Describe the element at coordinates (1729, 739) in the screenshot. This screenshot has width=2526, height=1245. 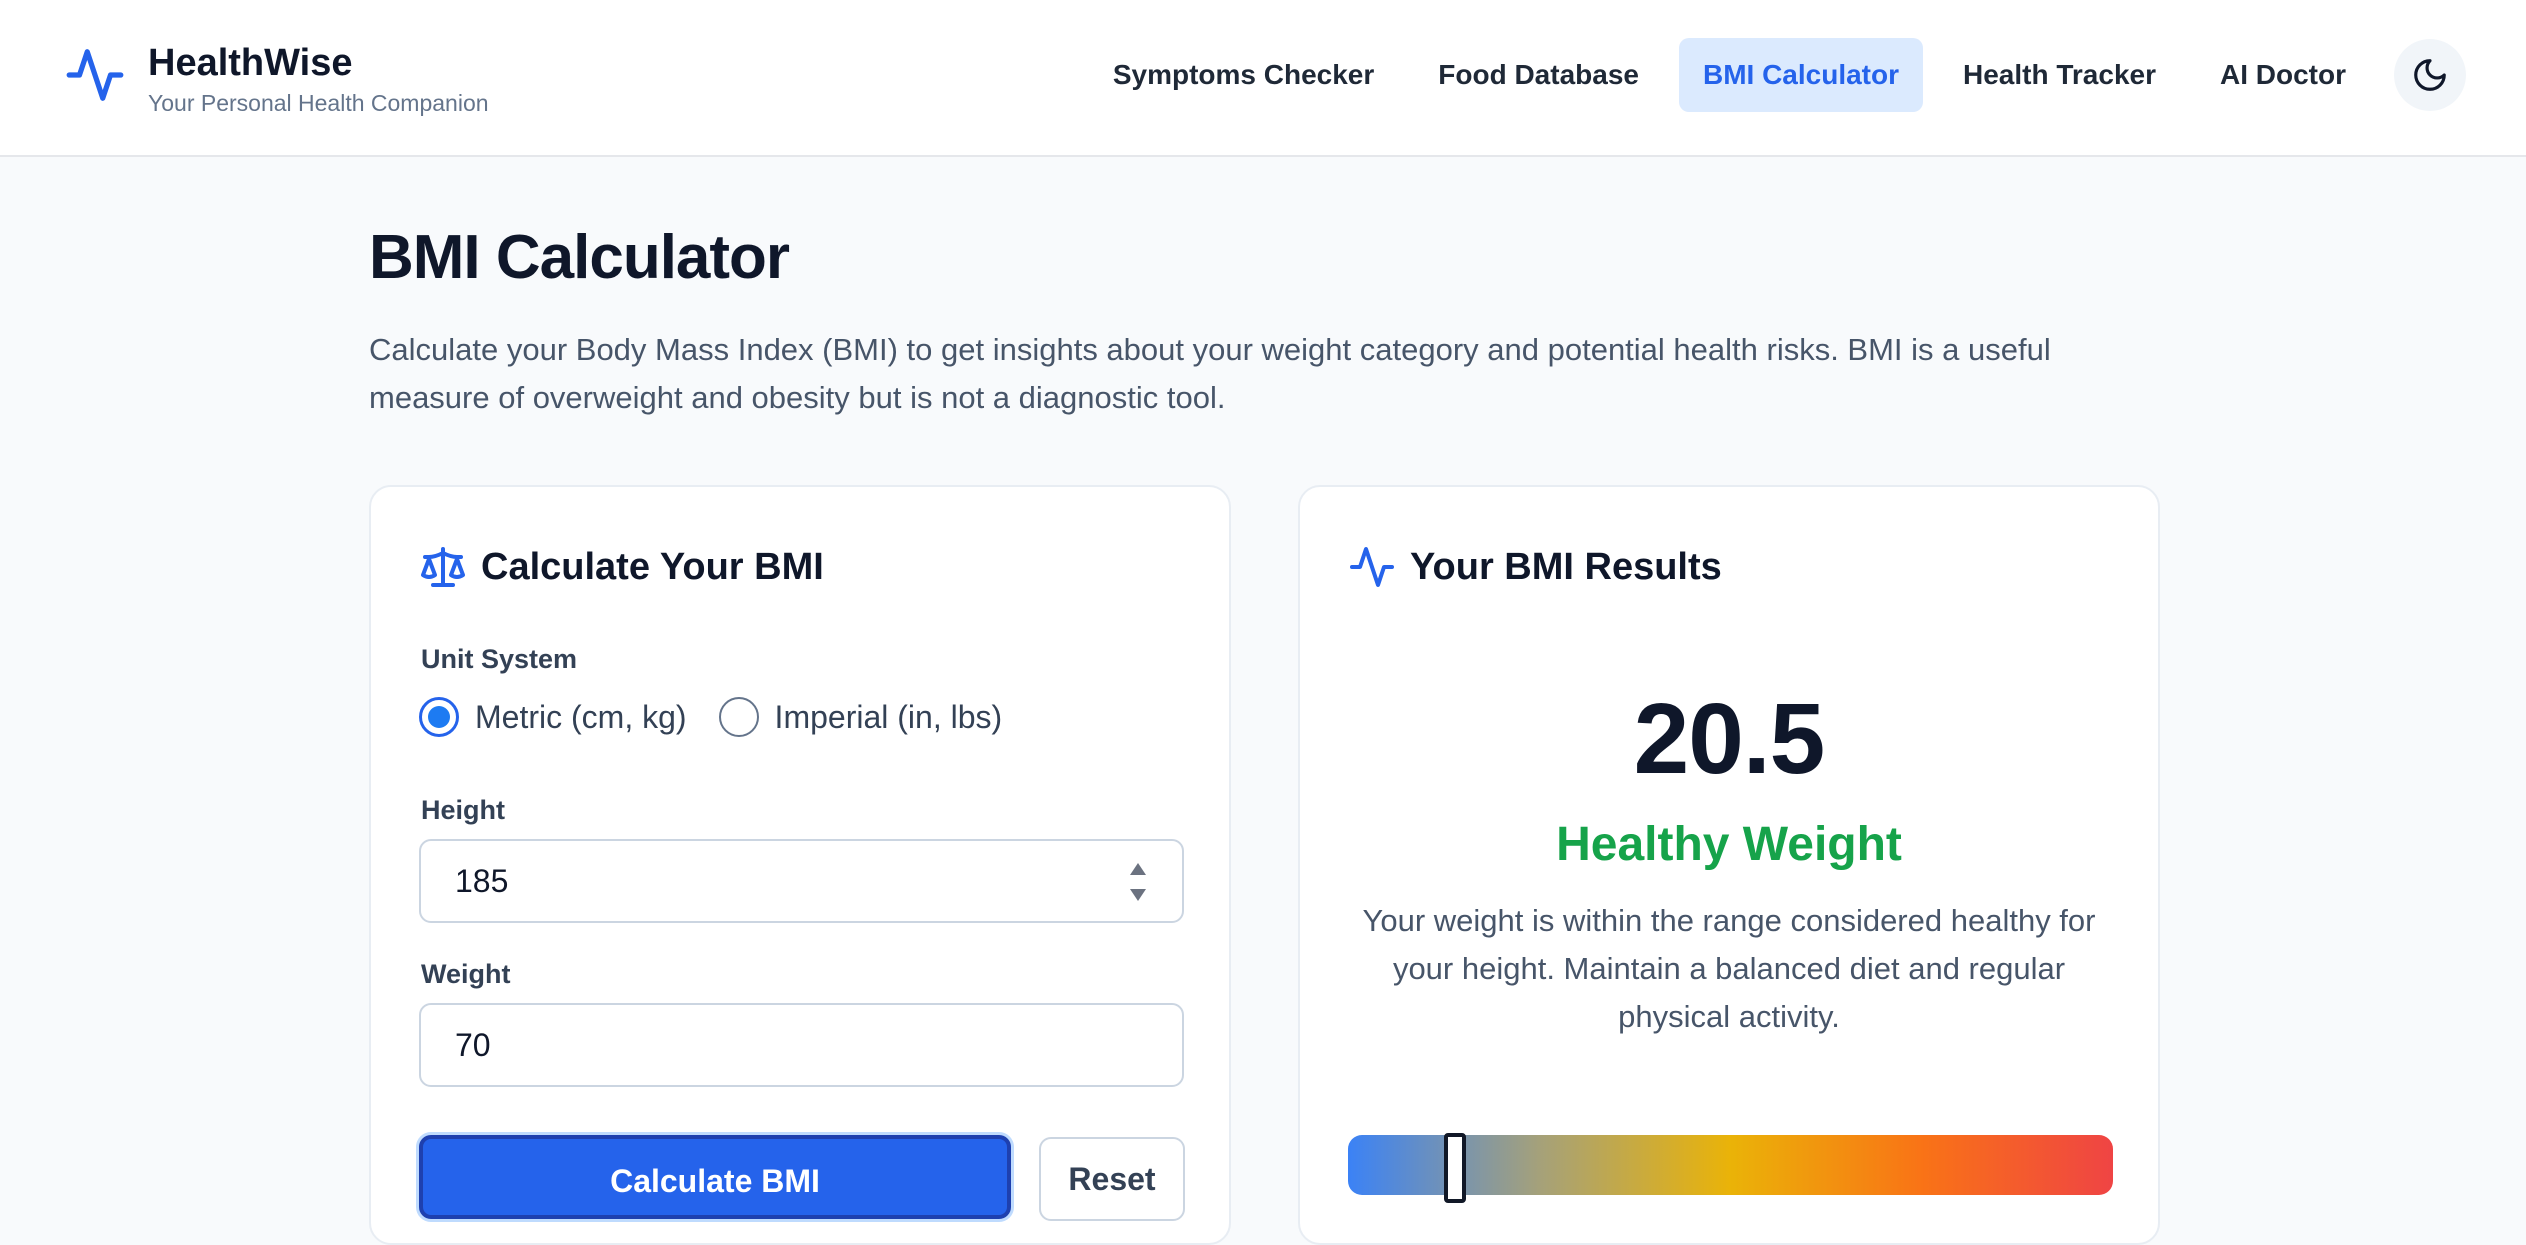
I see `bmi-value: 20.5` at that location.